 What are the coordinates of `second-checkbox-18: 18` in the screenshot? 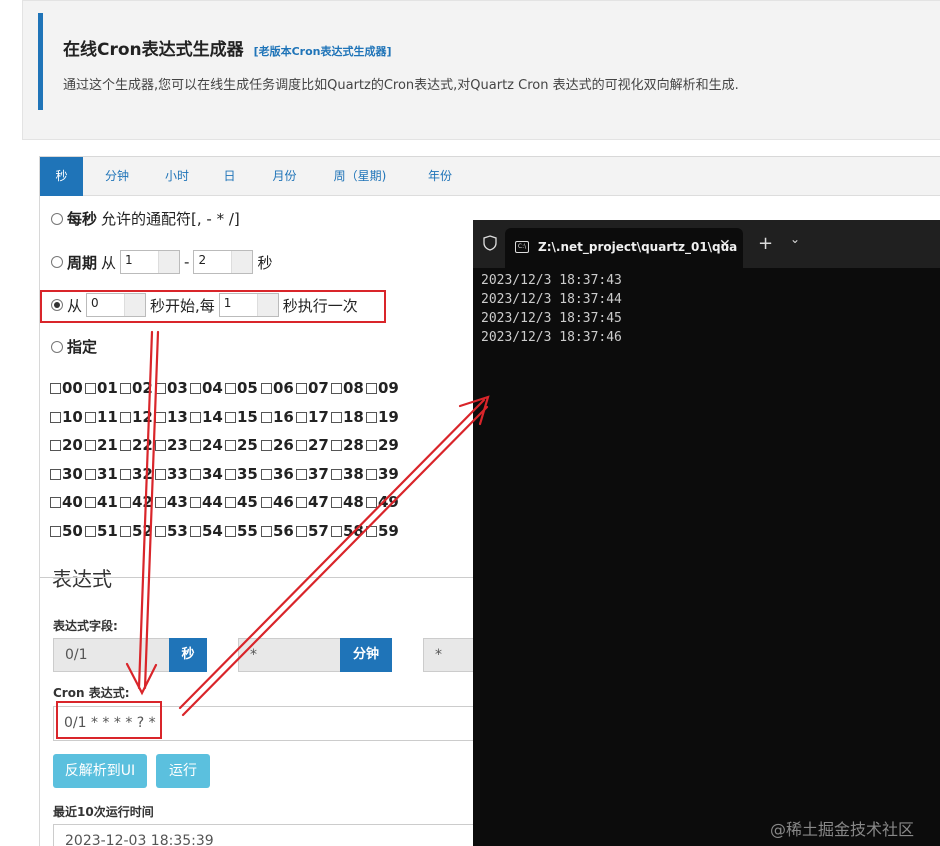 It's located at (347, 417).